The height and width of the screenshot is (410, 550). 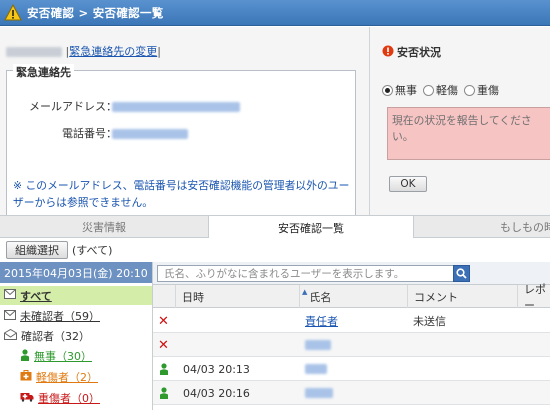 What do you see at coordinates (429, 321) in the screenshot?
I see `comment-cell: 未送信` at bounding box center [429, 321].